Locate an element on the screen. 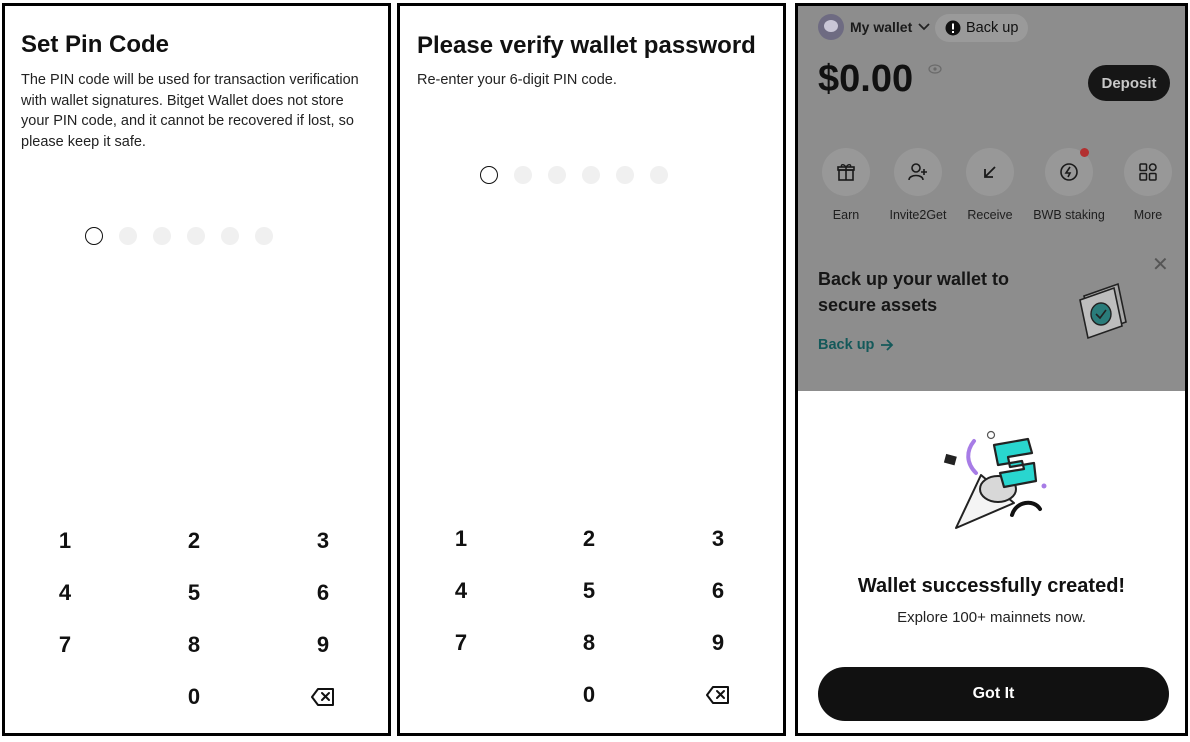  banner-title-line: Back up your wallet to is located at coordinates (914, 279).